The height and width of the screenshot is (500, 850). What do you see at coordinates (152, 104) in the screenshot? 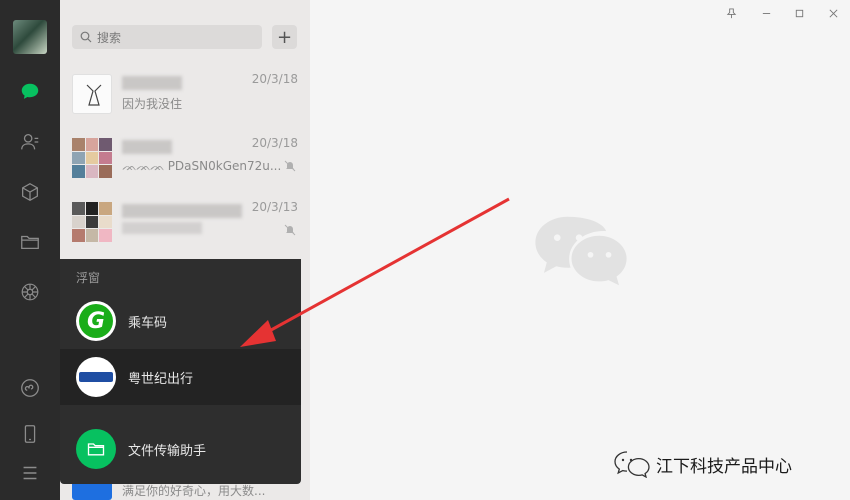
I see `chat-preview: 因为我没住` at bounding box center [152, 104].